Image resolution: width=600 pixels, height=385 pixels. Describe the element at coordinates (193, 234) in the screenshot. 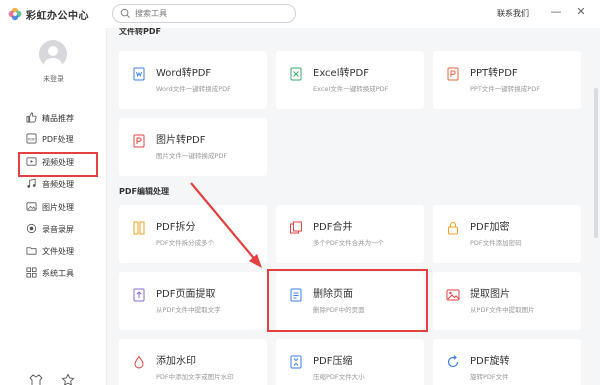

I see `tool-card-pdf-split: PDF拆分 PDF文件拆分成多个` at that location.